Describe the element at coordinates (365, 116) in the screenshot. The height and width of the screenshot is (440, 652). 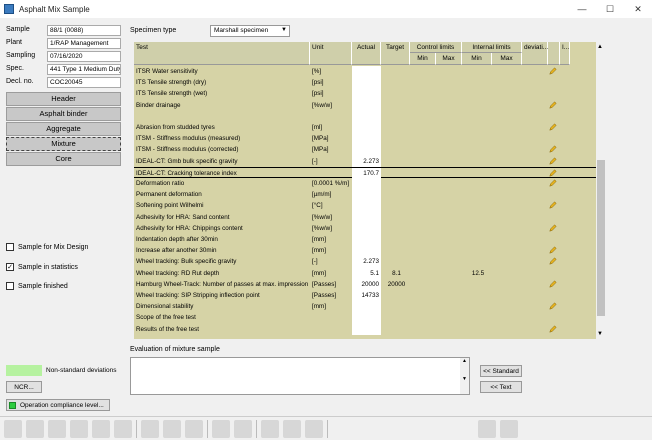
I see `table-row` at that location.